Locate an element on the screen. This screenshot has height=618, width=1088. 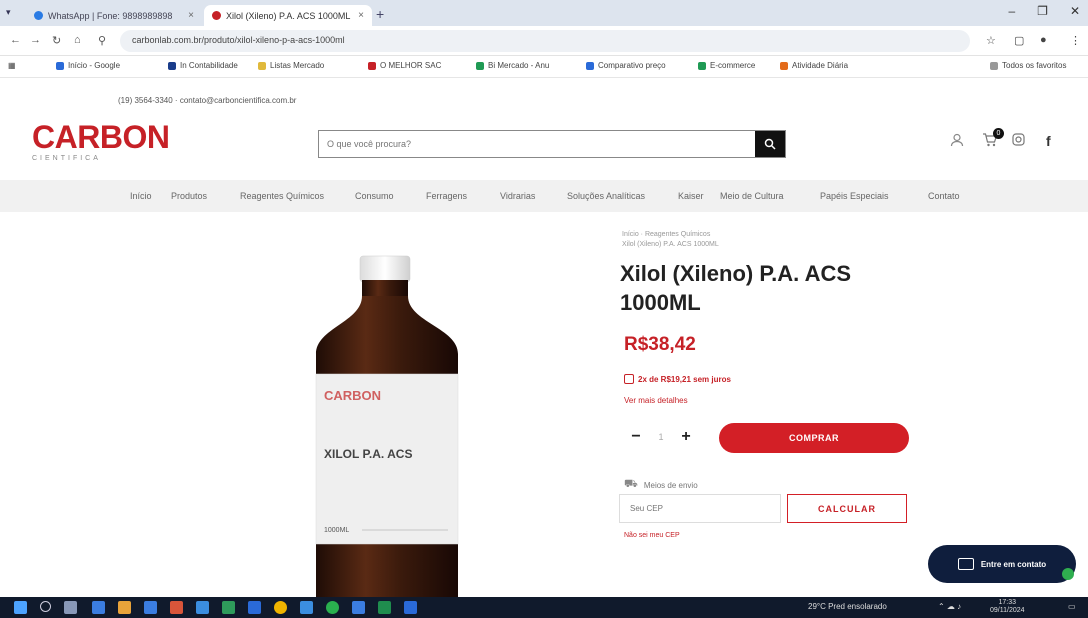
nav-item: Ferragens is located at coordinates (446, 196).